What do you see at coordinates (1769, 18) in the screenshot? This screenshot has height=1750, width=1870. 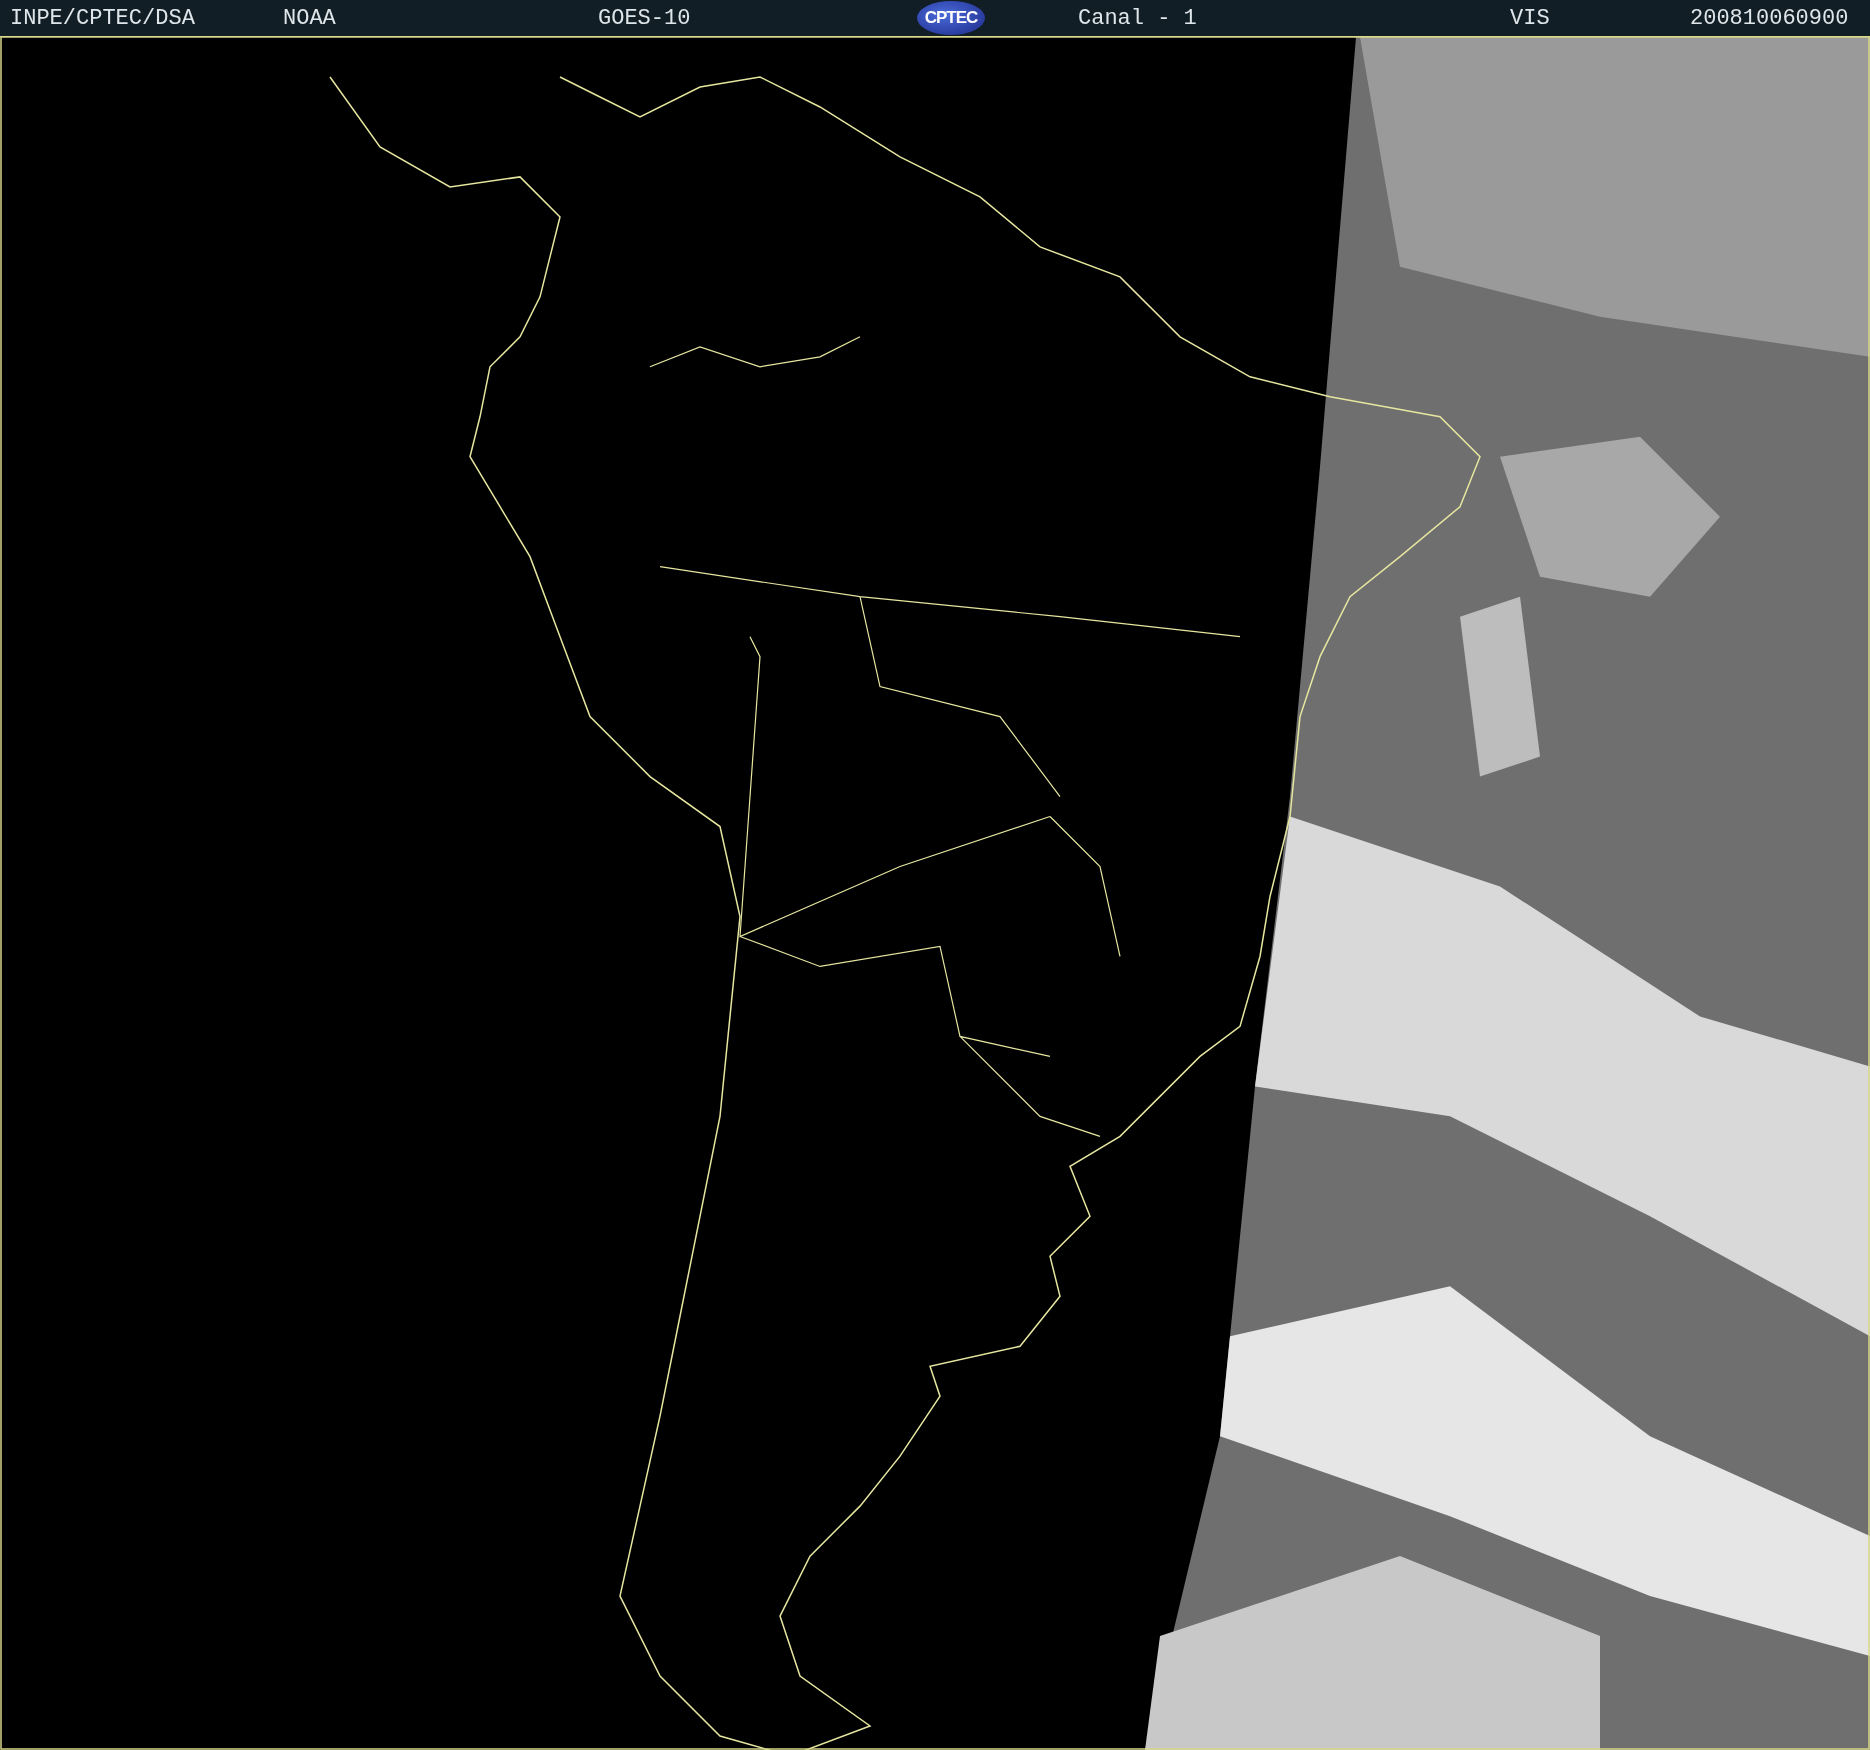 I see `header-label: 200810060900` at bounding box center [1769, 18].